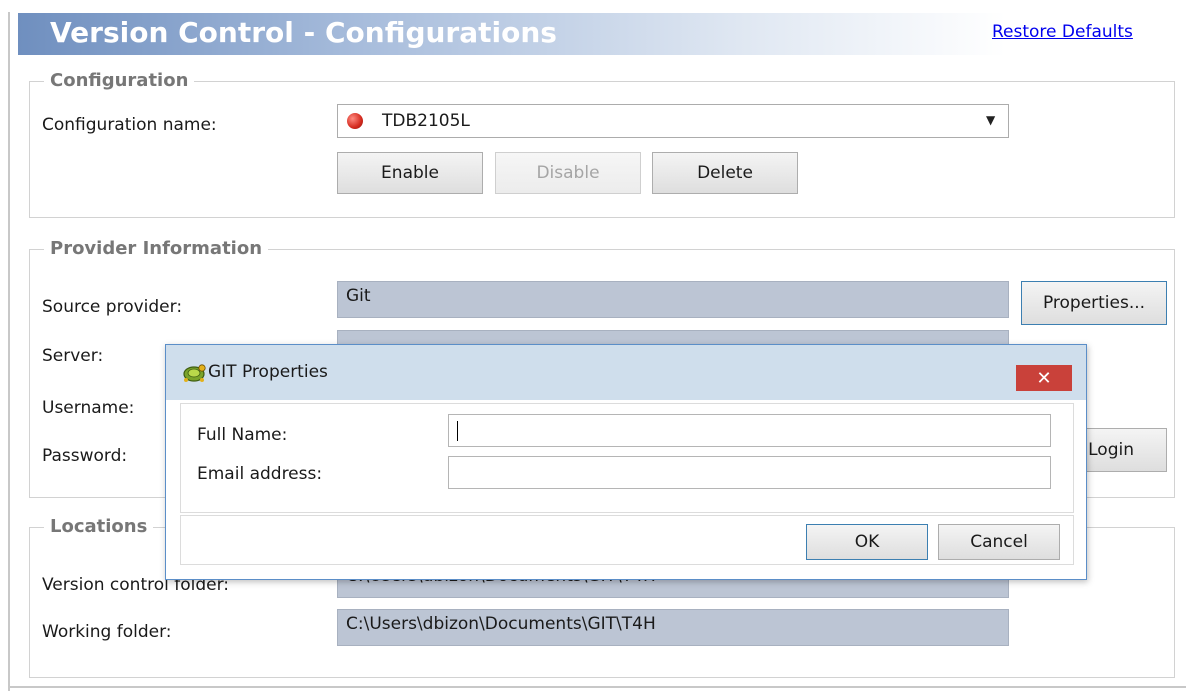 The image size is (1186, 691). What do you see at coordinates (107, 632) in the screenshot?
I see `working-folder-label: Working folder:` at bounding box center [107, 632].